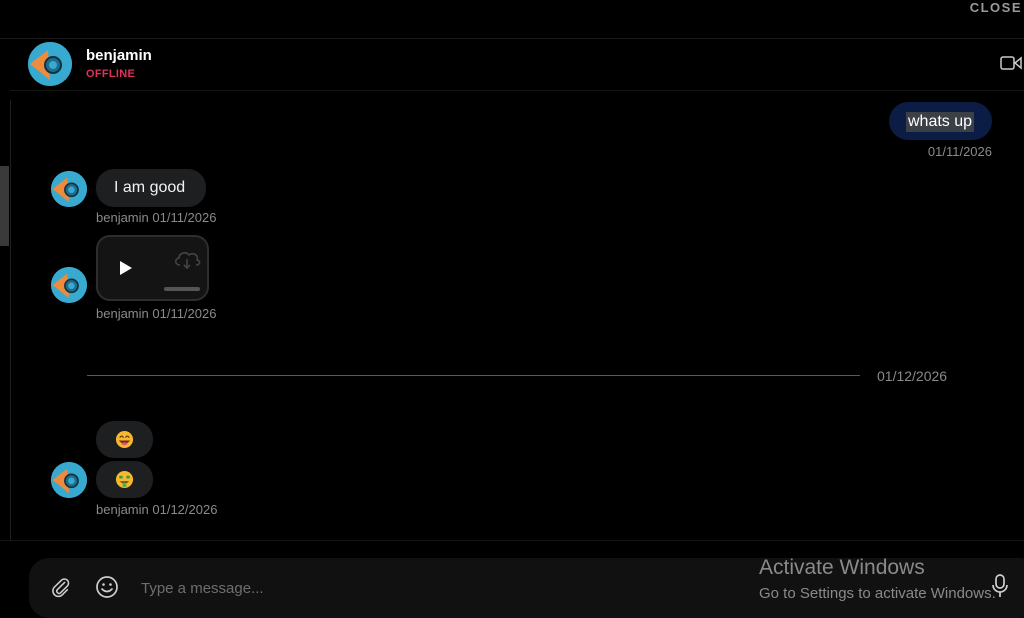 The width and height of the screenshot is (1024, 618). Describe the element at coordinates (157, 509) in the screenshot. I see `emoji-message-meta: benjamin 01/12/2026` at that location.